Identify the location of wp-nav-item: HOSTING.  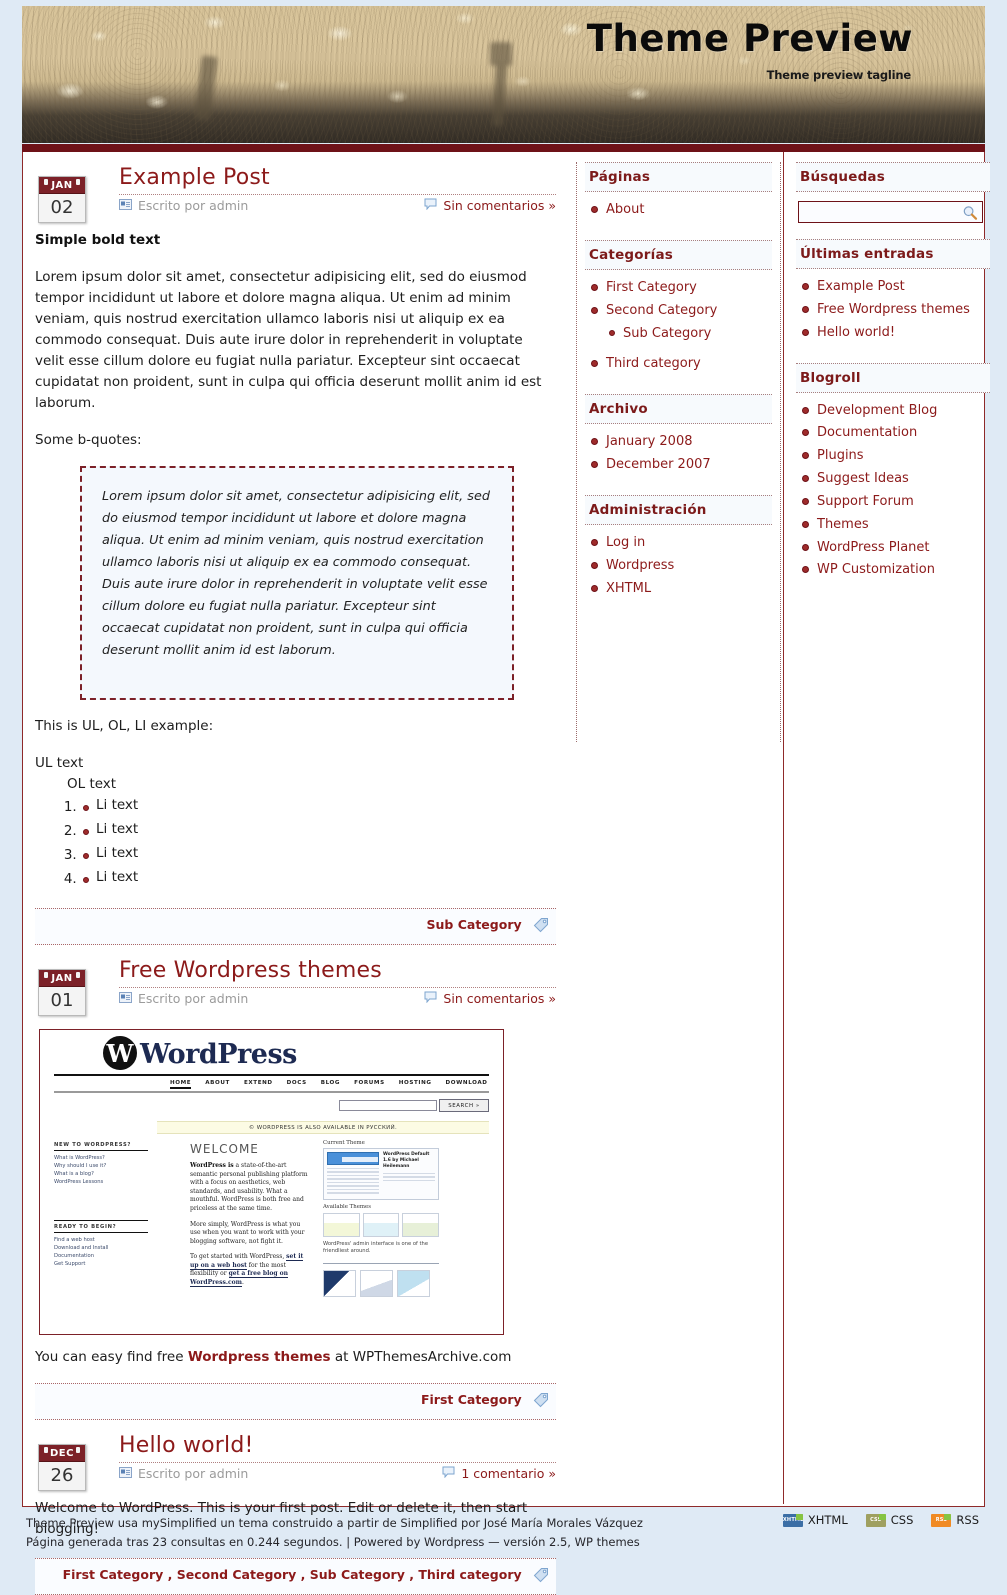
(415, 1084).